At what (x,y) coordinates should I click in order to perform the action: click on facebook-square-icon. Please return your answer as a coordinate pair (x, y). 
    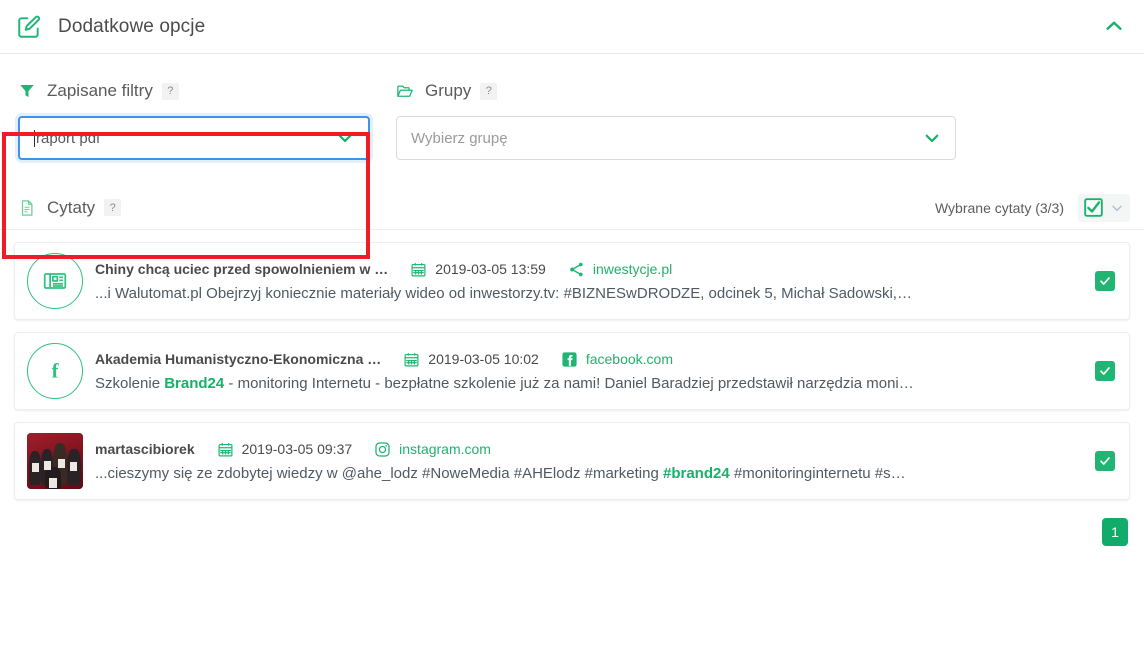
    Looking at the image, I should click on (569, 359).